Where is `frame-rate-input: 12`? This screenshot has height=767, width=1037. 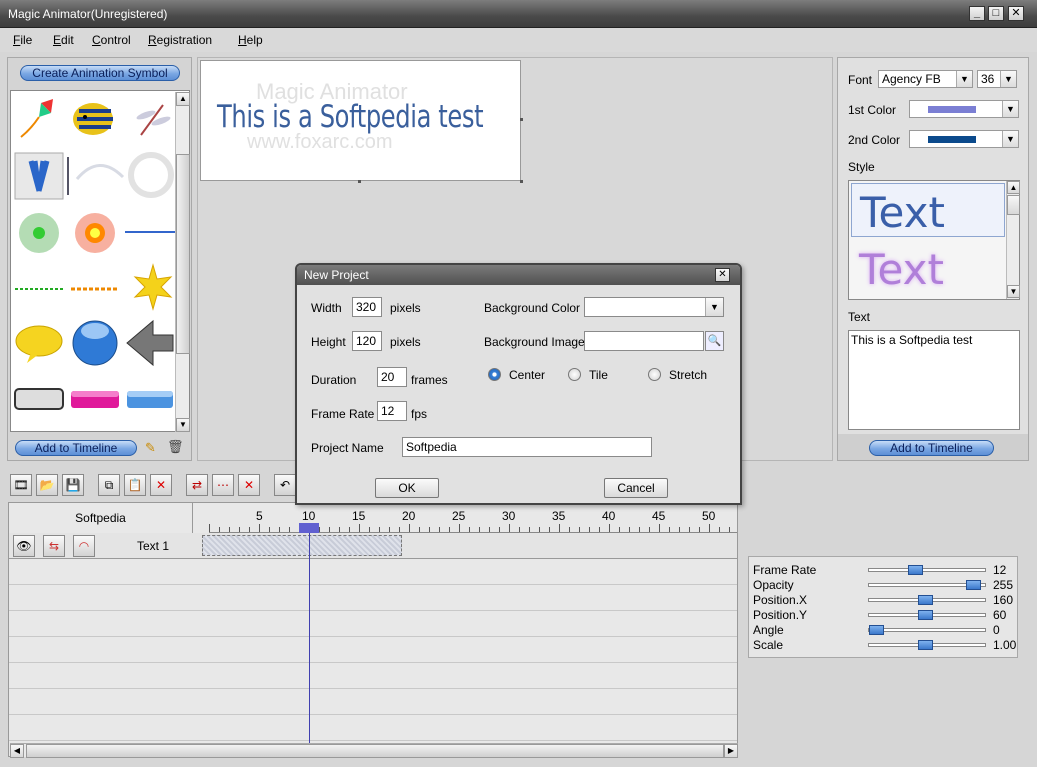
frame-rate-input: 12 is located at coordinates (392, 411).